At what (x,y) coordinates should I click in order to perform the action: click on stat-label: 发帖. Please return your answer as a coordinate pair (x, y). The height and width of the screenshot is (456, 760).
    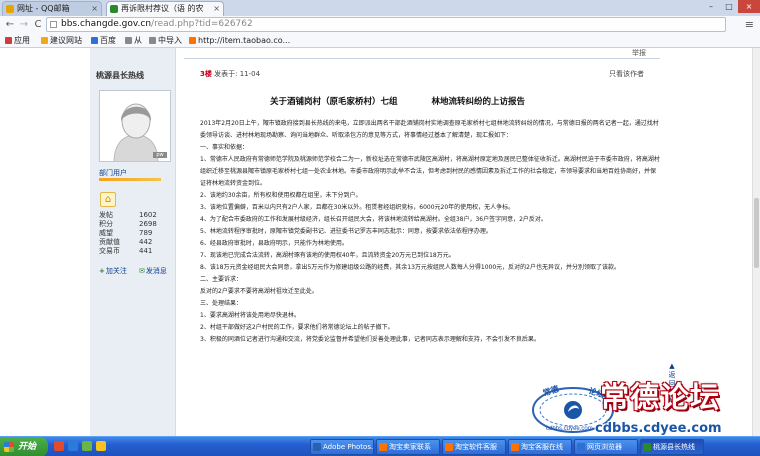
    Looking at the image, I should click on (106, 215).